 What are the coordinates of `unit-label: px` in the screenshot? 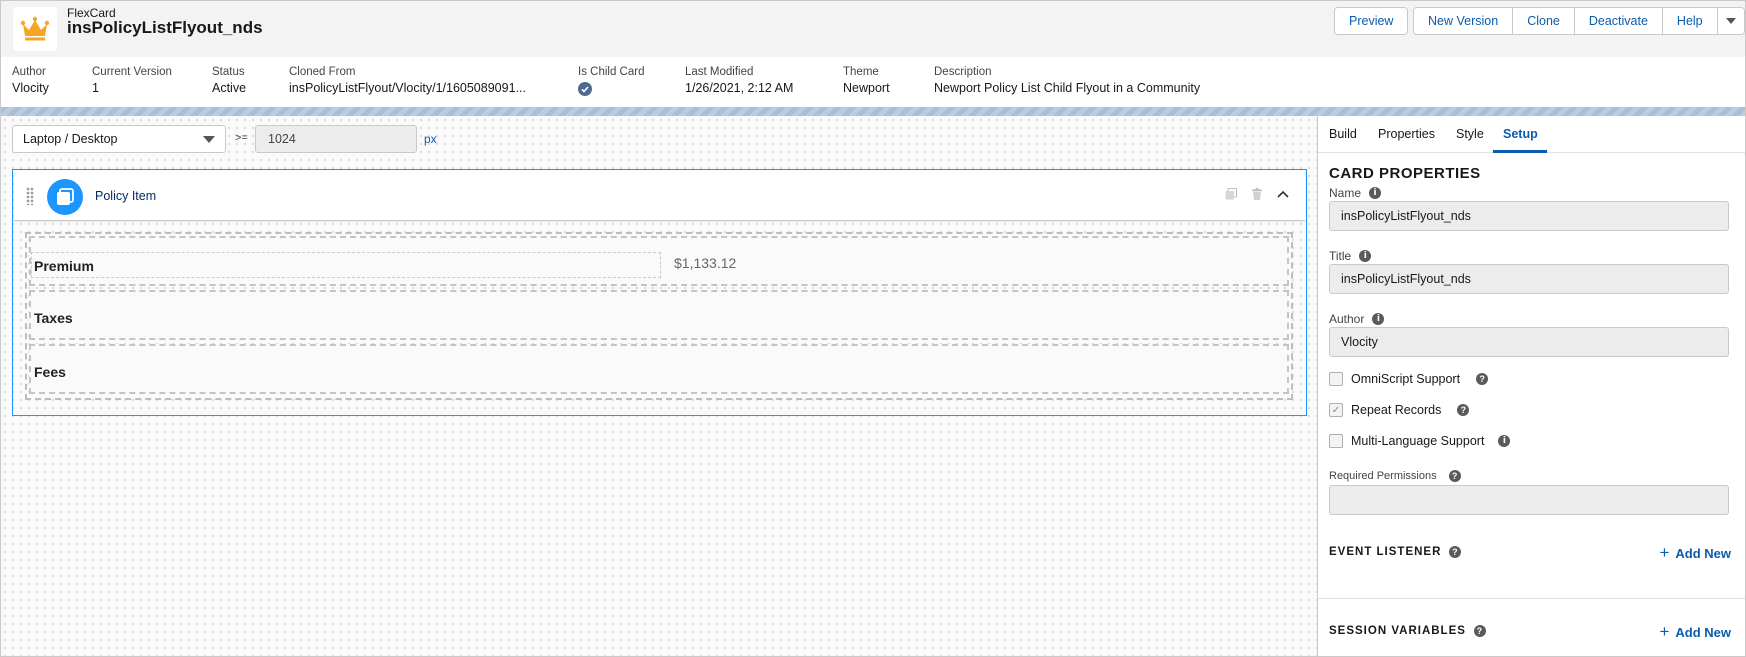 It's located at (430, 139).